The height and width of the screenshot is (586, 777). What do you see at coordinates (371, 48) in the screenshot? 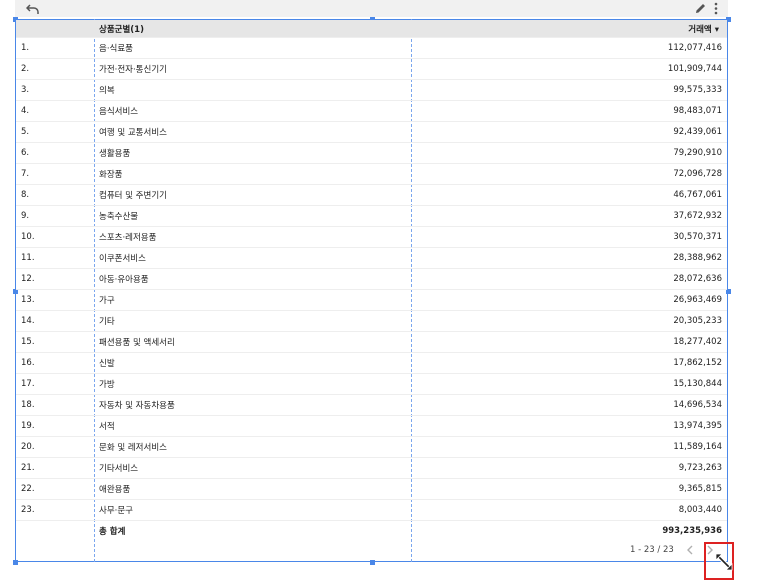
I see `table-row: 1. 음·식료품 112,077,416` at bounding box center [371, 48].